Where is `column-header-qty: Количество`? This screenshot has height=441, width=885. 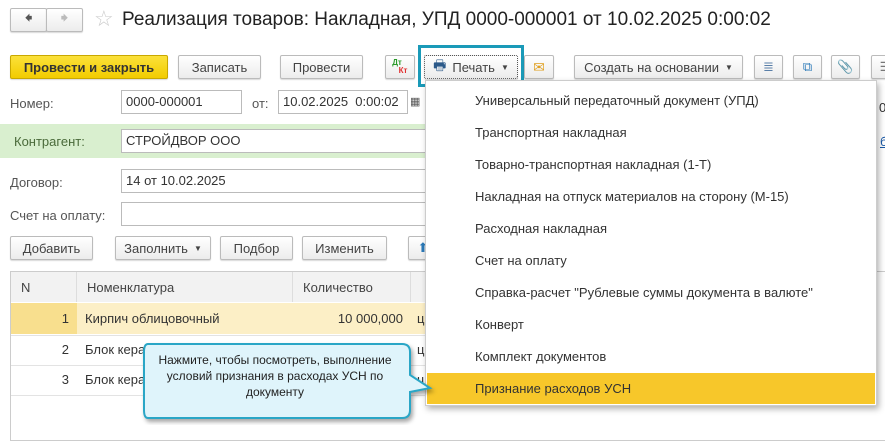
column-header-qty: Количество is located at coordinates (352, 287).